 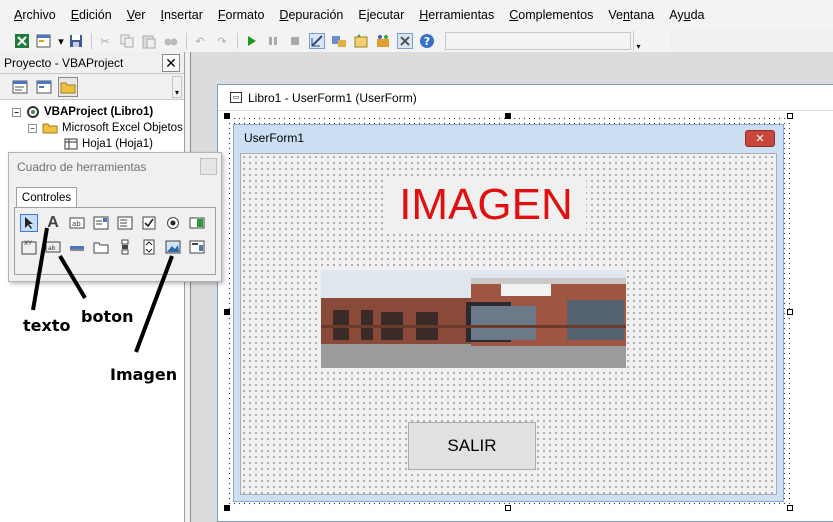 What do you see at coordinates (486, 205) in the screenshot?
I see `imagen-label: IMAGEN` at bounding box center [486, 205].